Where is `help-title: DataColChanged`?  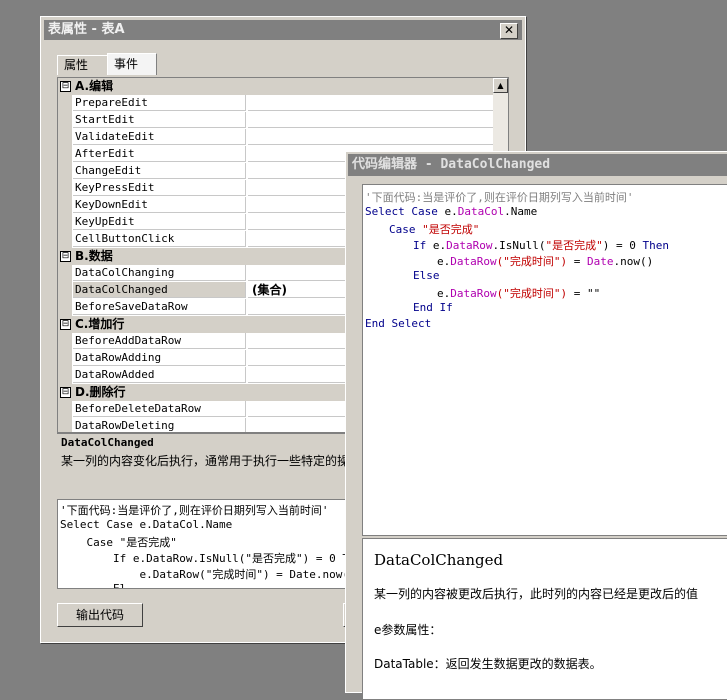
help-title: DataColChanged is located at coordinates (439, 560).